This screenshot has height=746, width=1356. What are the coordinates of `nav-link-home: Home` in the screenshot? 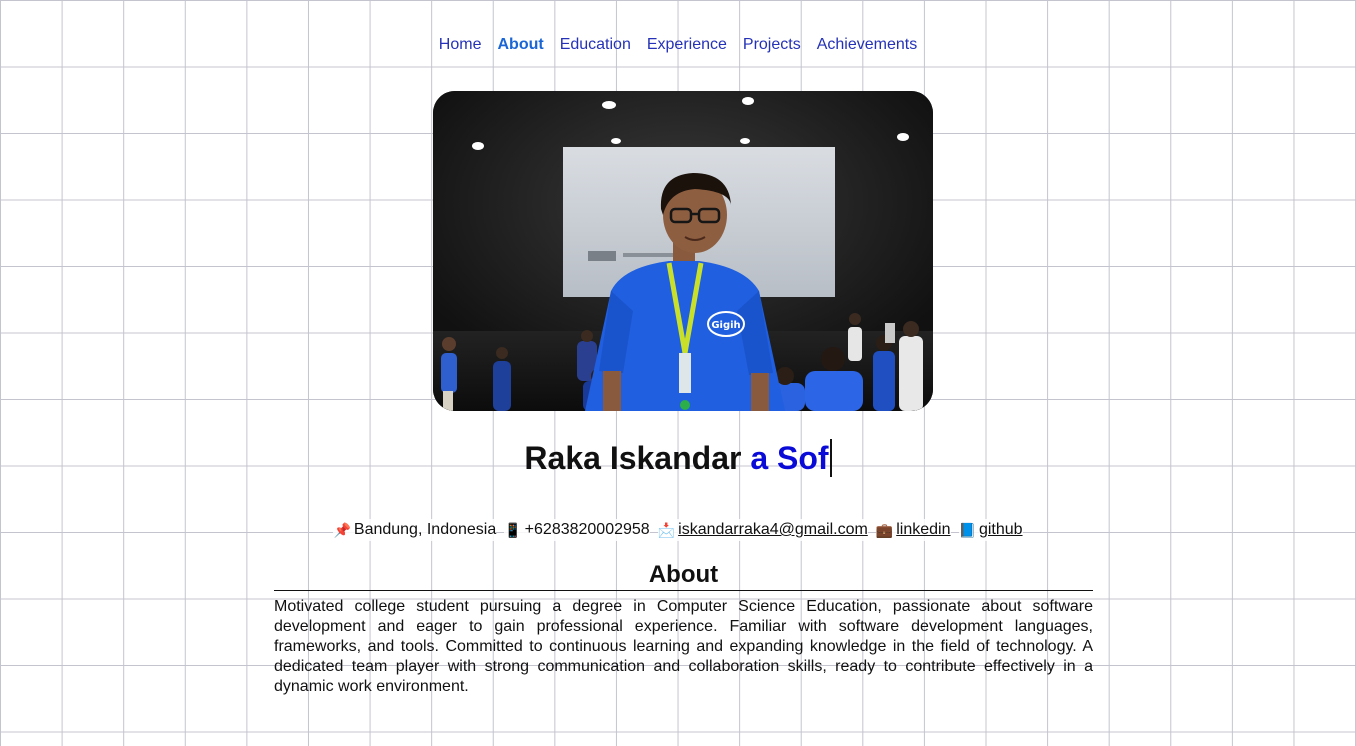 It's located at (460, 45).